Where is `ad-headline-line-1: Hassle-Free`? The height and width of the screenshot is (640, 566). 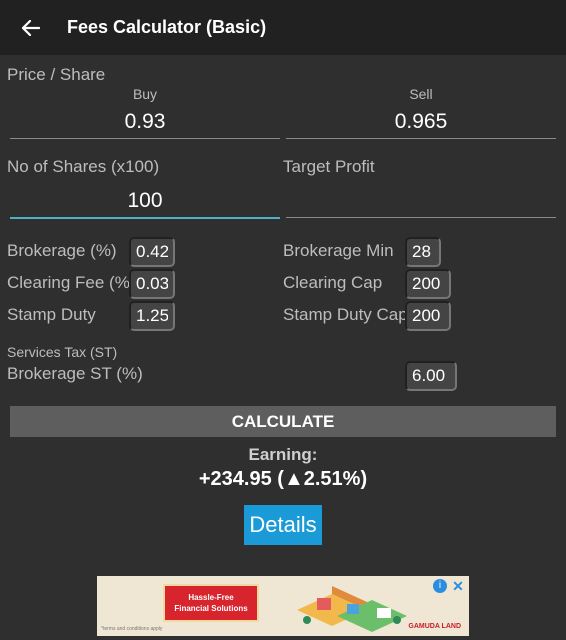
ad-headline-line-1: Hassle-Free is located at coordinates (211, 597).